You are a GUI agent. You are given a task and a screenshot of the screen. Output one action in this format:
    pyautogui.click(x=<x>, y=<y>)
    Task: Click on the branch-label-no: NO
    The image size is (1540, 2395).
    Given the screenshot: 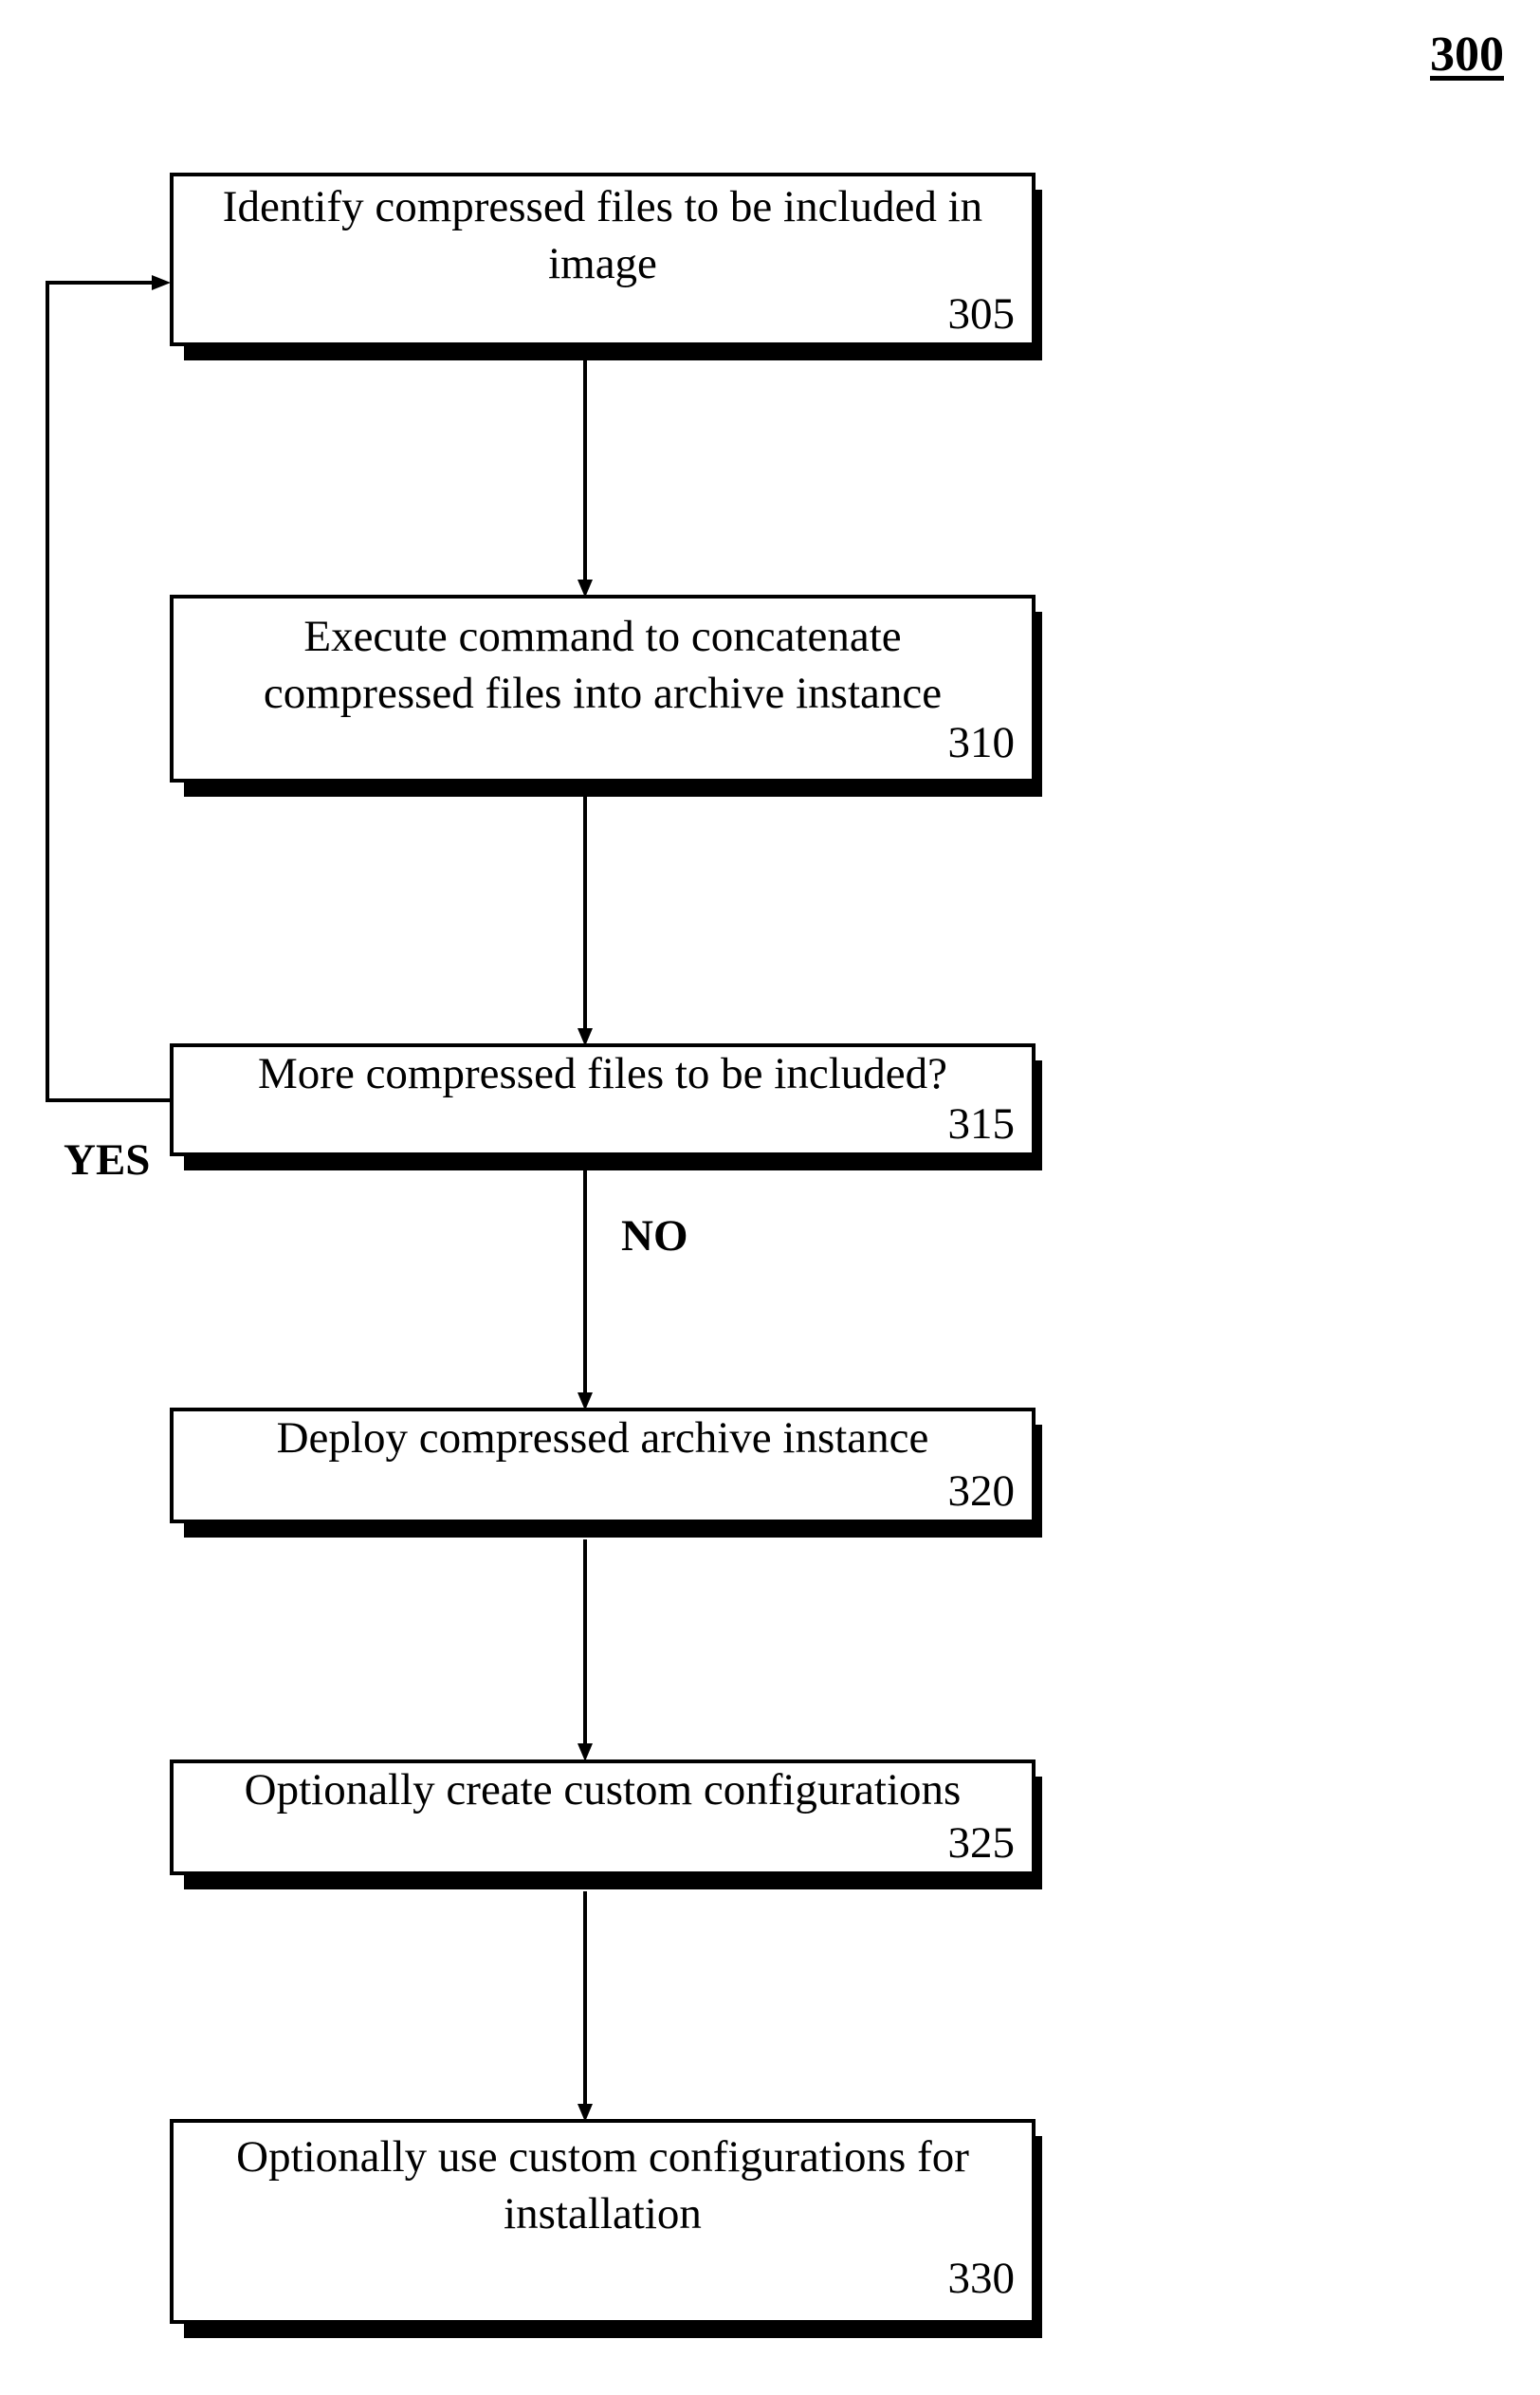 What is the action you would take?
    pyautogui.click(x=654, y=1236)
    